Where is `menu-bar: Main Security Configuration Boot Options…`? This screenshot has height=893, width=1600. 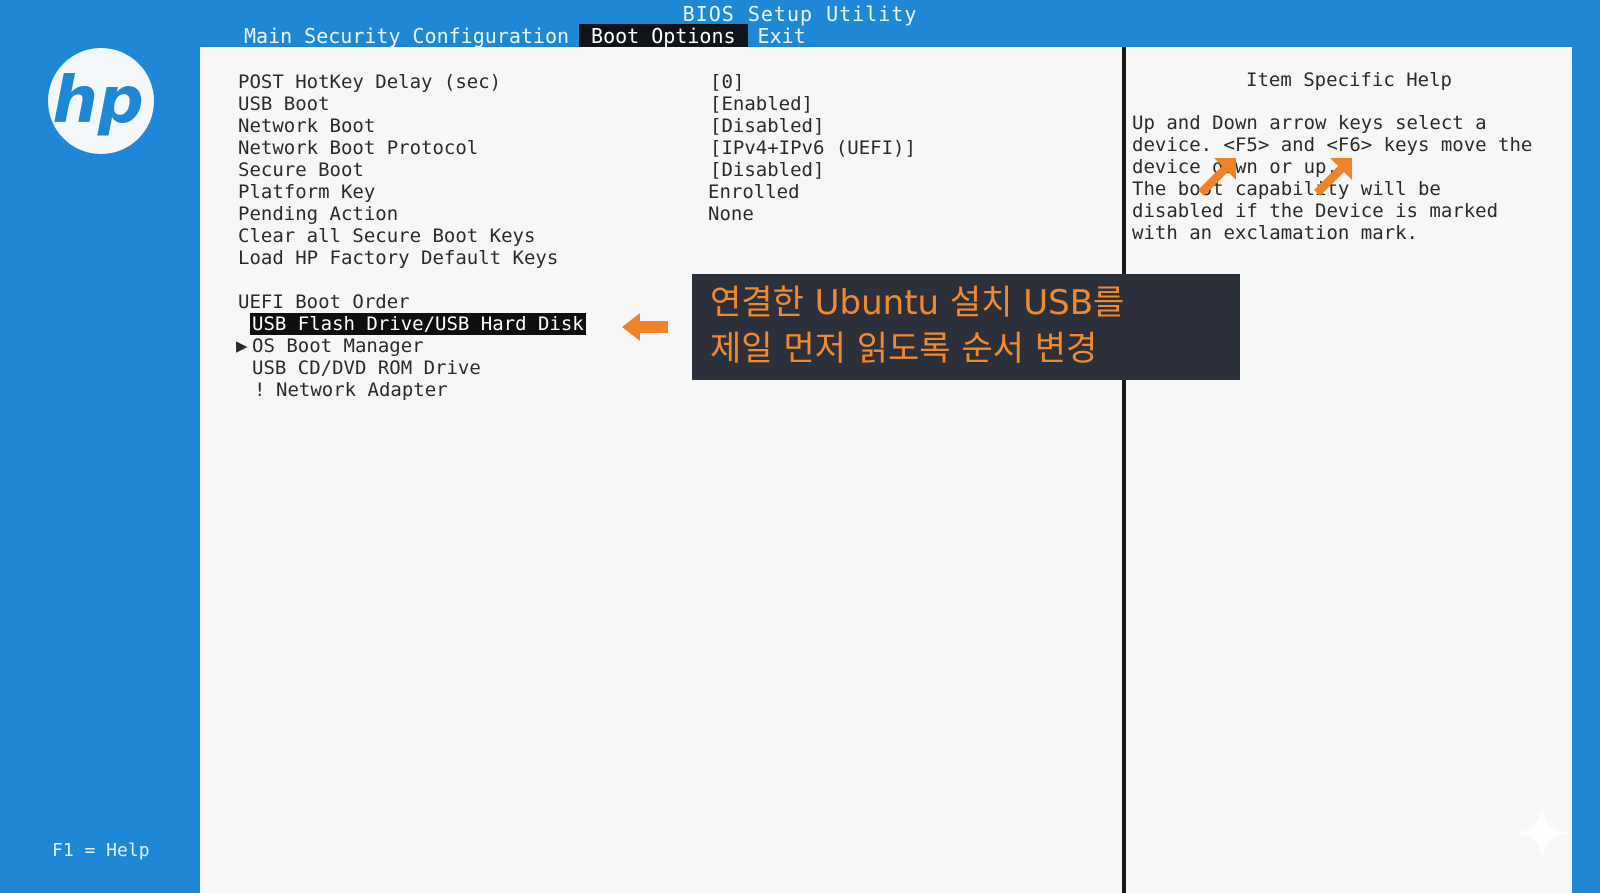 menu-bar: Main Security Configuration Boot Options… is located at coordinates (525, 36).